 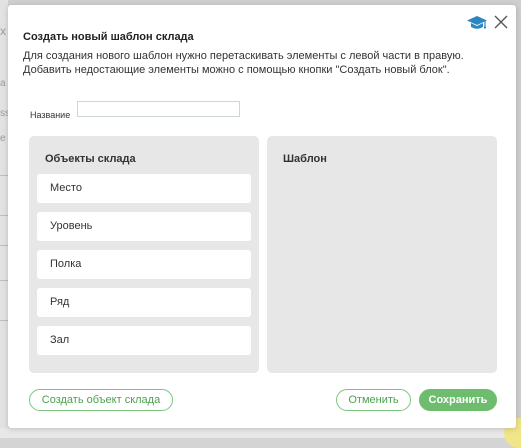 What do you see at coordinates (260, 433) in the screenshot?
I see `background-footer-strip` at bounding box center [260, 433].